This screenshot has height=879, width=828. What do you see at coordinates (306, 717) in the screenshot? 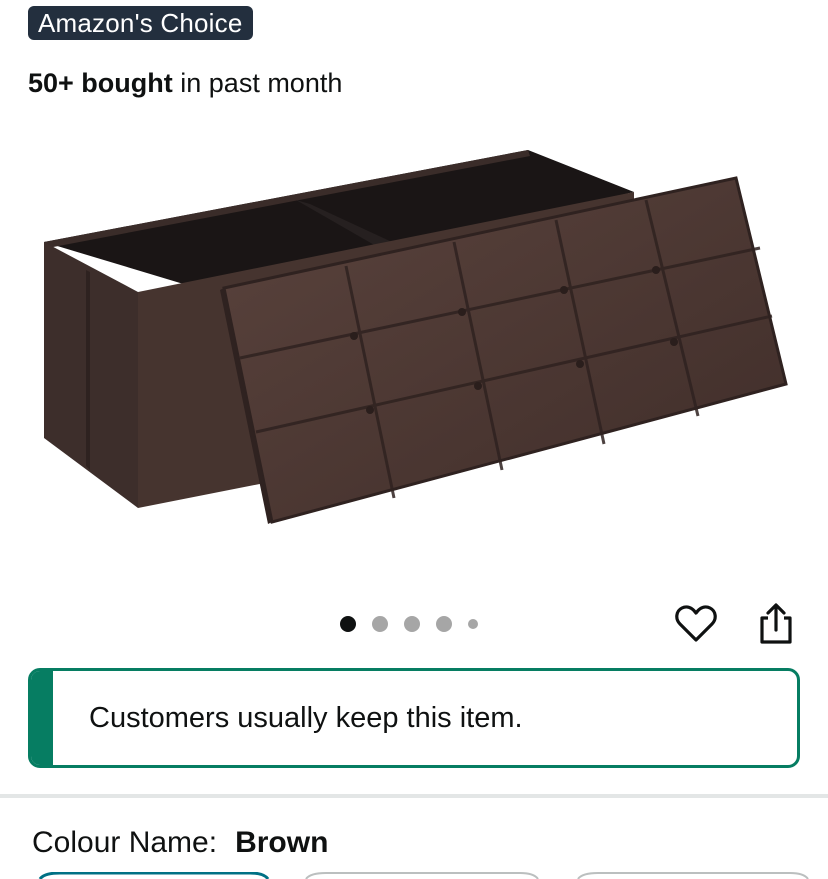
I see `notice-text: Customers usually keep this item.` at bounding box center [306, 717].